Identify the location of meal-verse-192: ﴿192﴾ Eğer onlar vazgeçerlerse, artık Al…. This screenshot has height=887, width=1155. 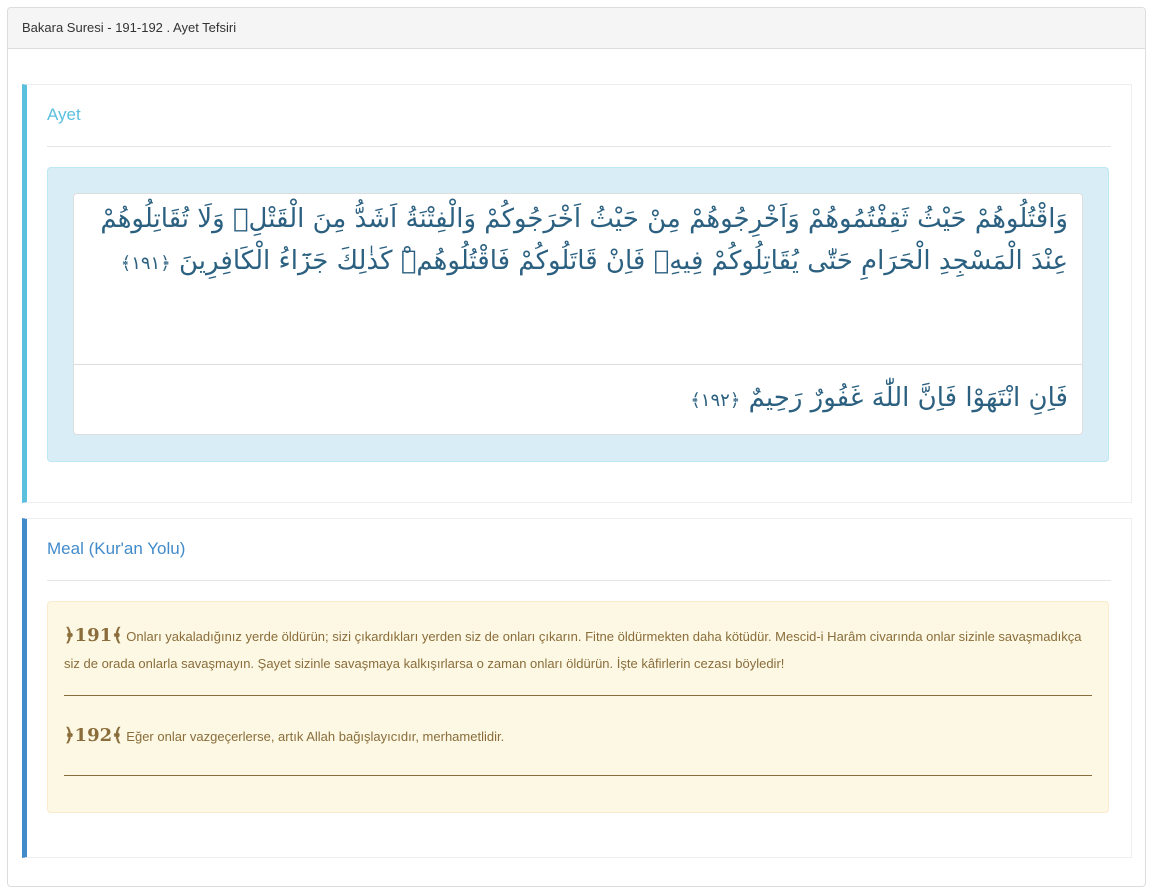
(578, 749).